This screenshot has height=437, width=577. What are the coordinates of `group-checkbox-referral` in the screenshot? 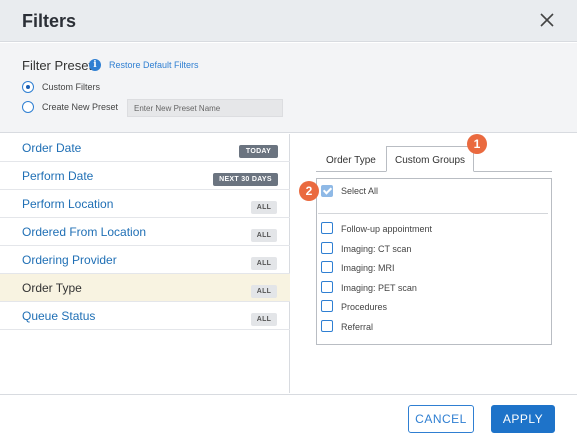 It's located at (327, 326).